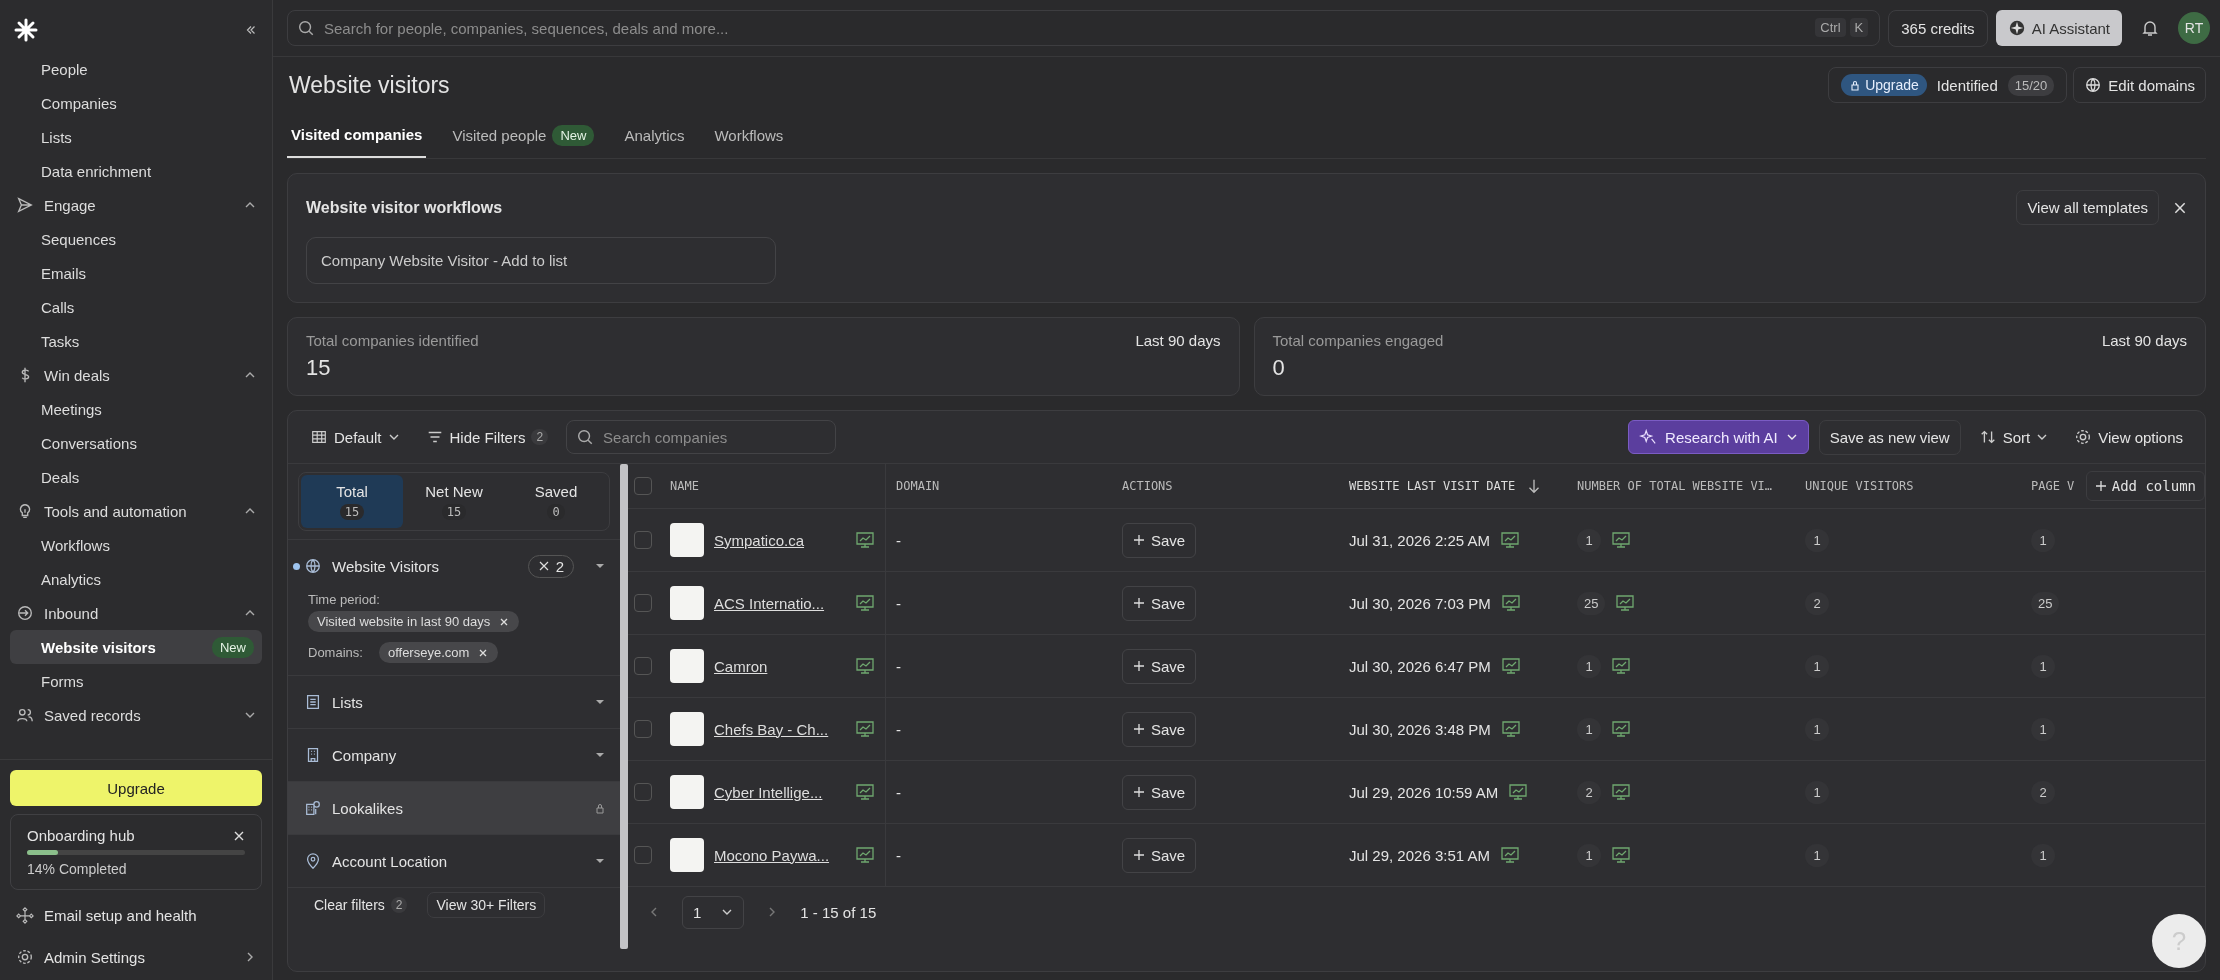 This screenshot has width=2220, height=980. I want to click on upgrade-badge: Upgrade, so click(1884, 85).